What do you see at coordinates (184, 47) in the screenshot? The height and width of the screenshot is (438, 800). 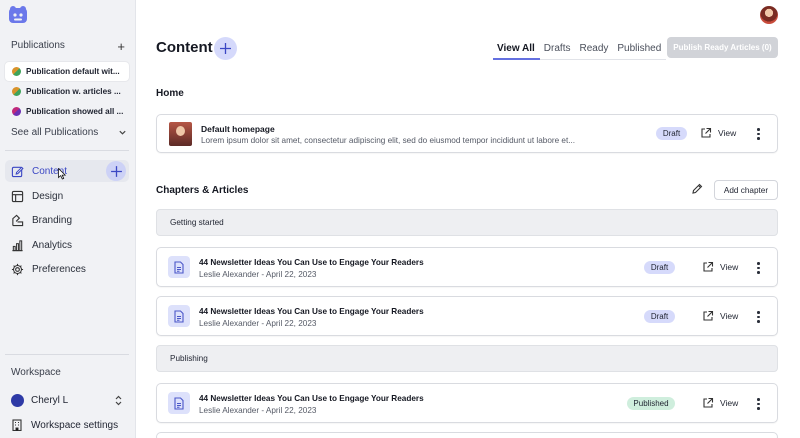 I see `page-title: Content` at bounding box center [184, 47].